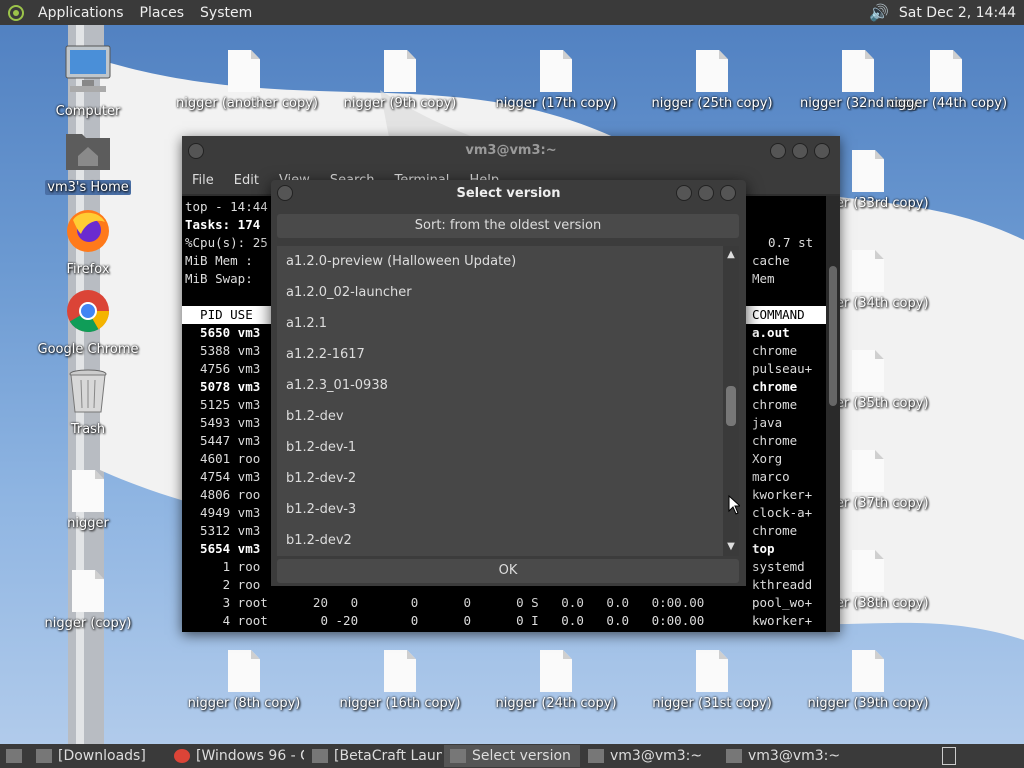 The image size is (1024, 768). I want to click on process-row: 5654 vm3, so click(223, 548).